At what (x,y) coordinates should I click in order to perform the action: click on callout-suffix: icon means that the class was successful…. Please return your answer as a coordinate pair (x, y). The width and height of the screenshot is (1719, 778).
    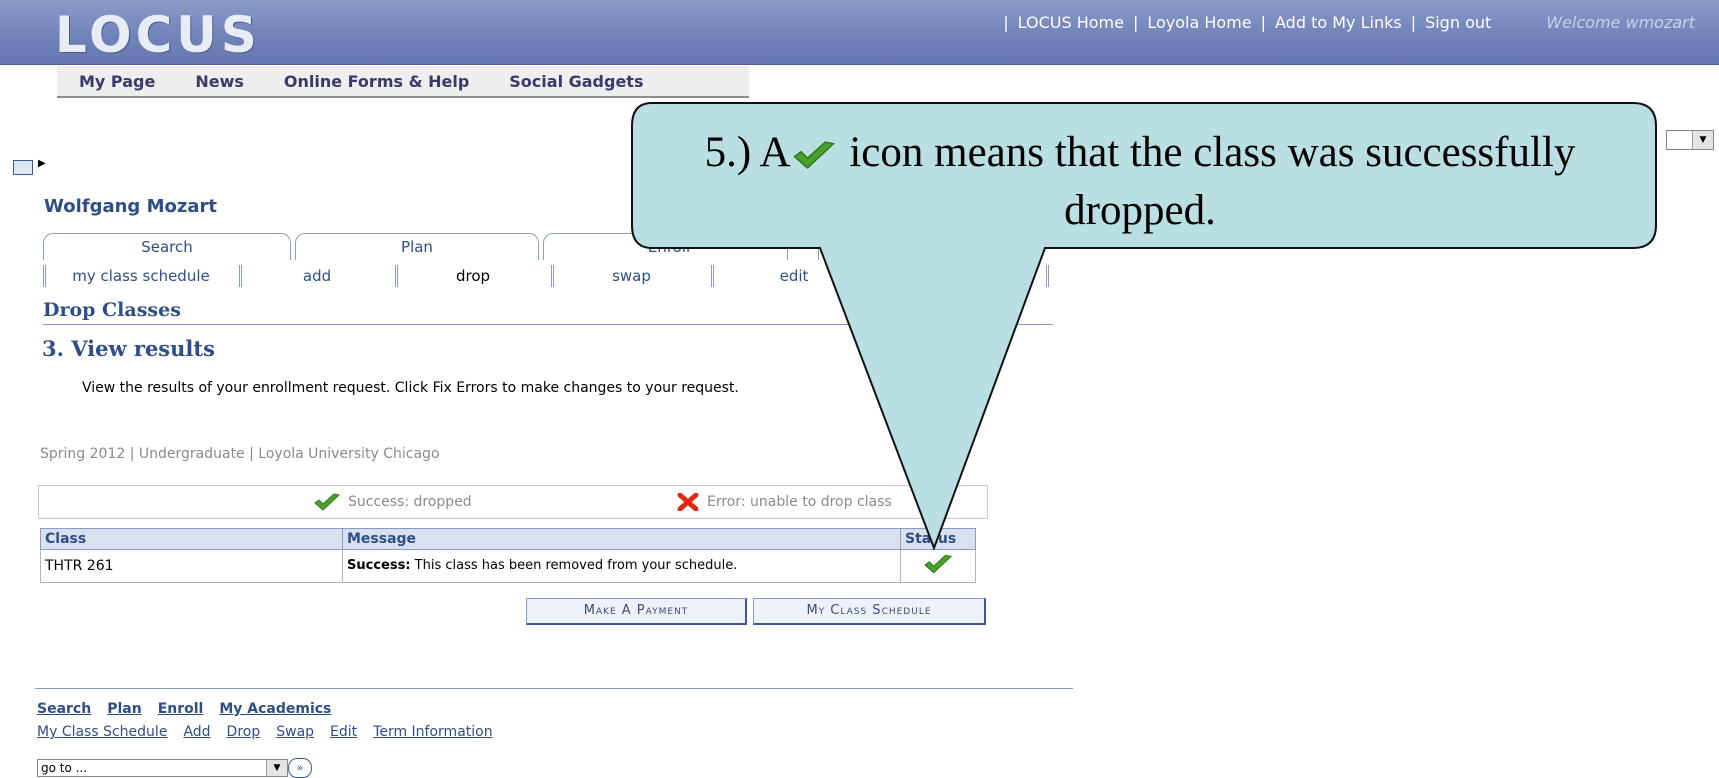
    Looking at the image, I should click on (1207, 181).